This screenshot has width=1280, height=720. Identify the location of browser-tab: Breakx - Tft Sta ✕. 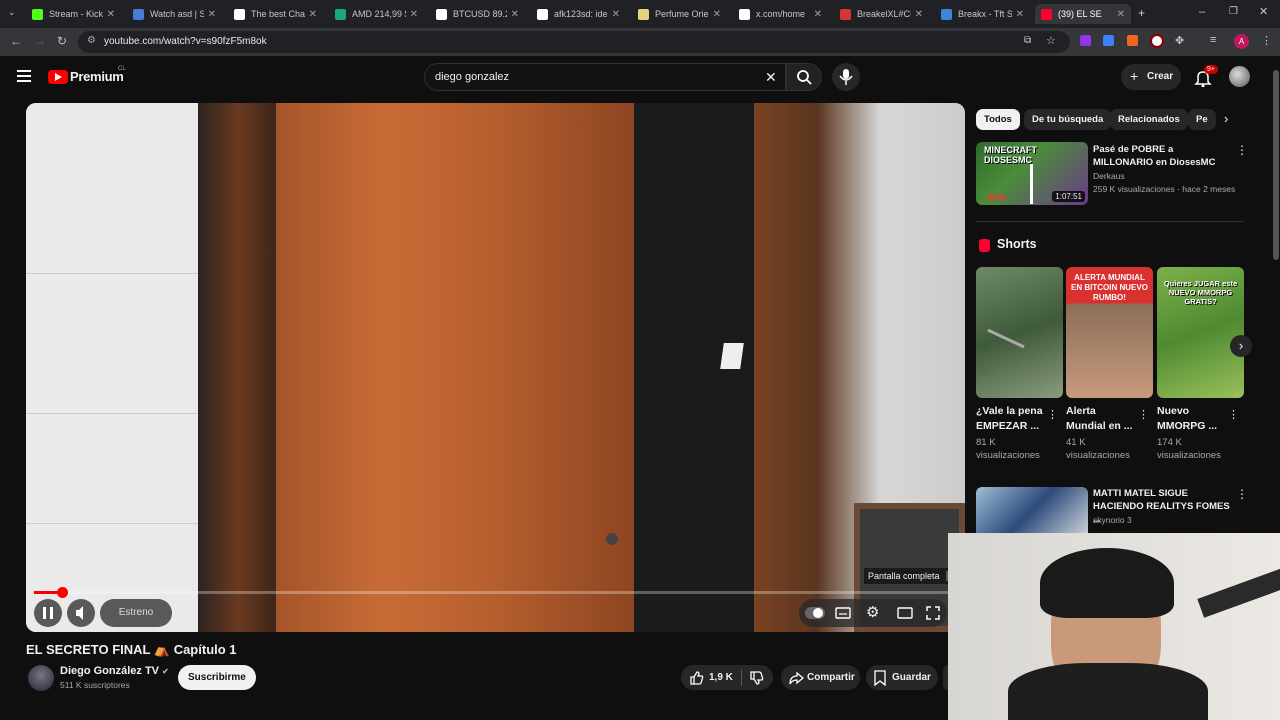
(982, 14).